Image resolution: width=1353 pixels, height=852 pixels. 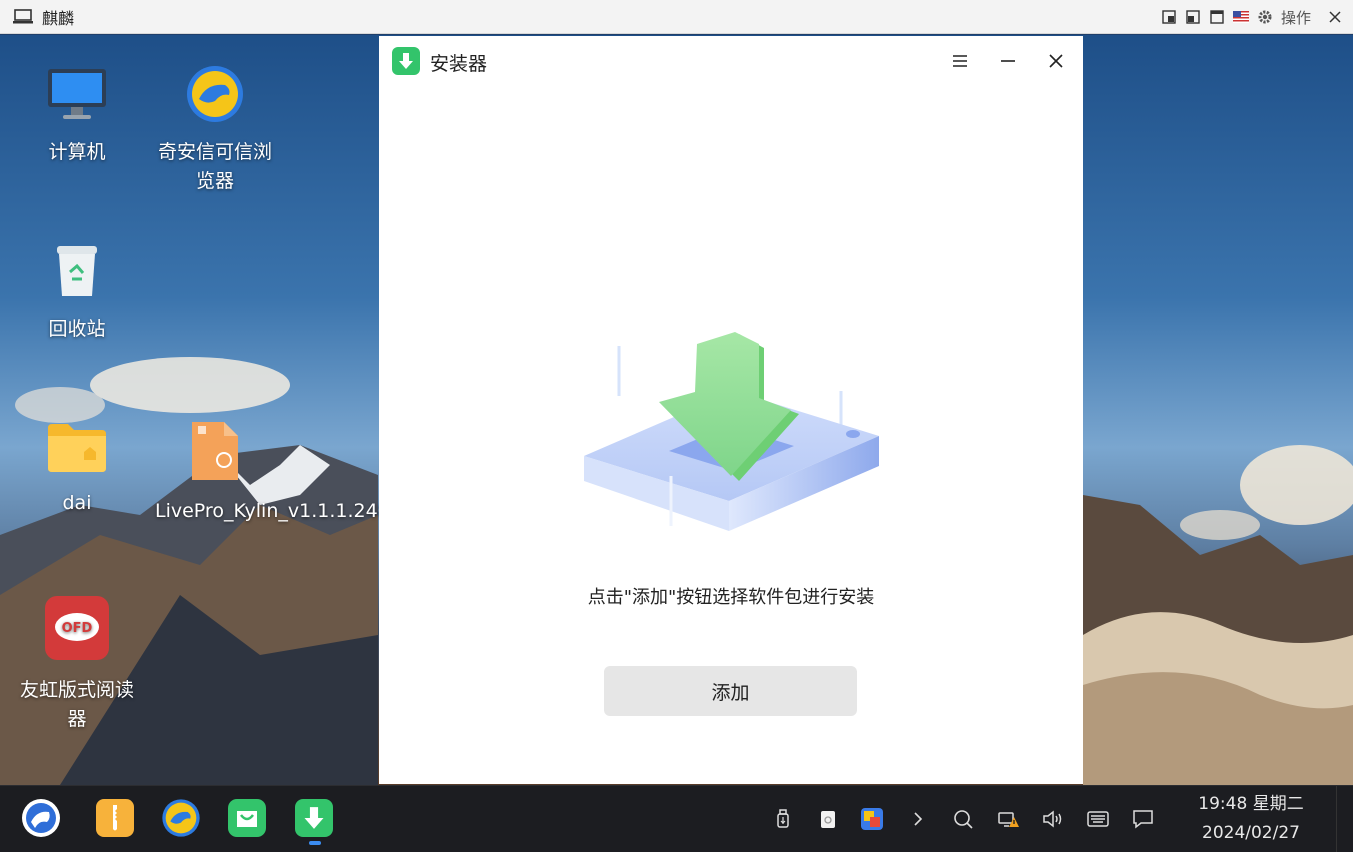 I want to click on usb-icon, so click(x=783, y=819).